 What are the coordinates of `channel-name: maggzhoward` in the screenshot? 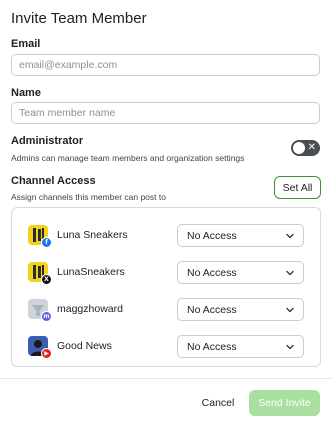 It's located at (90, 309).